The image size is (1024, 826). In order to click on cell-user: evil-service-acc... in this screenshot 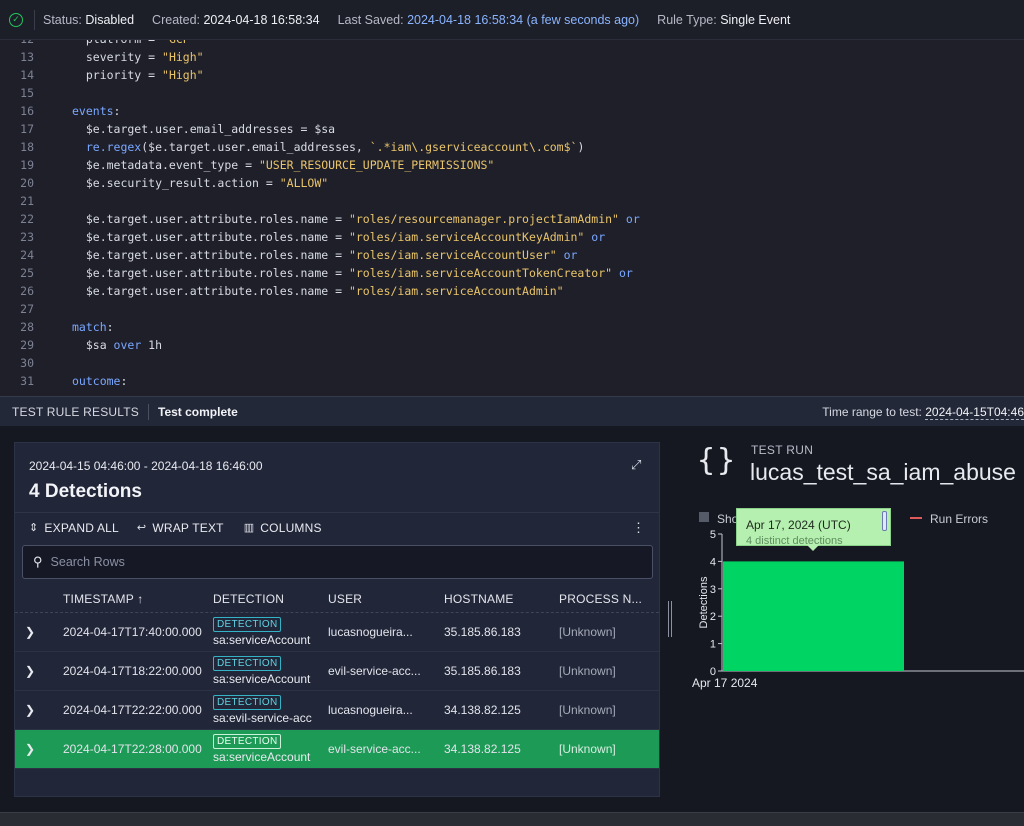, I will do `click(374, 749)`.